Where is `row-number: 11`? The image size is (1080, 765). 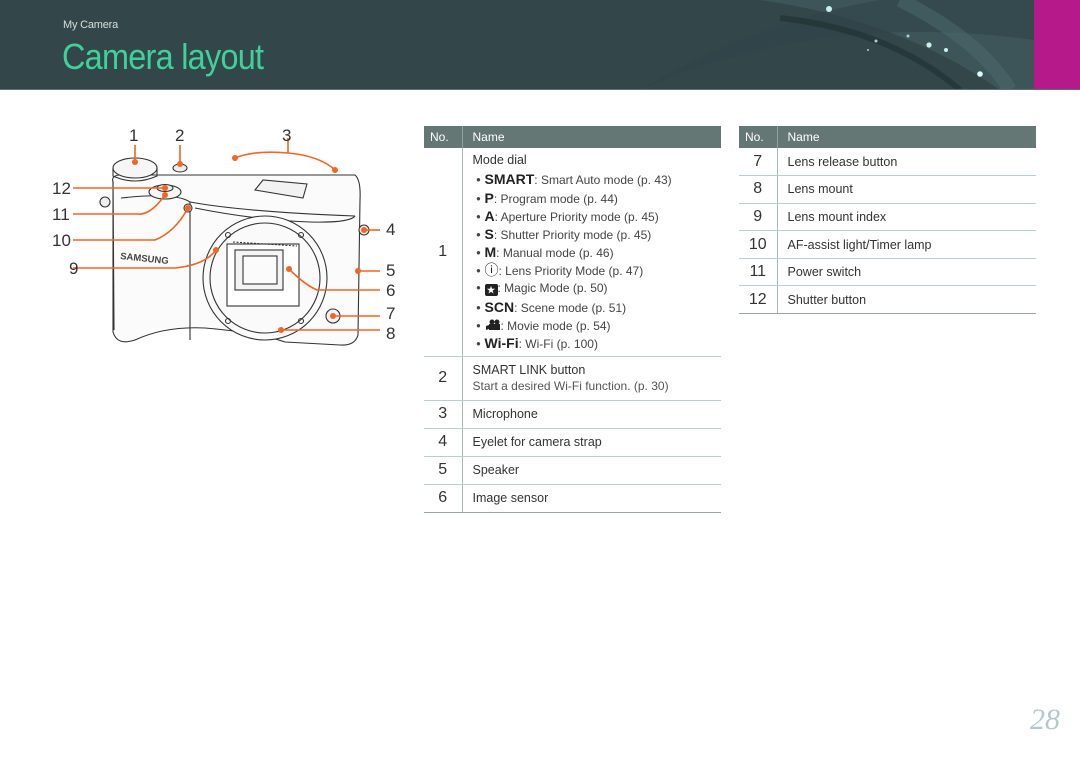 row-number: 11 is located at coordinates (758, 272).